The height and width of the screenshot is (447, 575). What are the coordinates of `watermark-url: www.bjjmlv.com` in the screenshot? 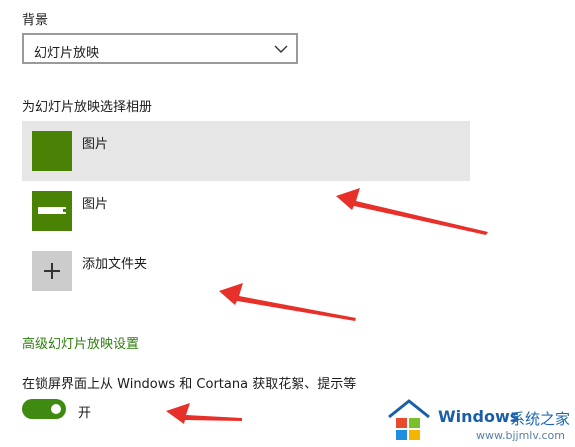 It's located at (520, 435).